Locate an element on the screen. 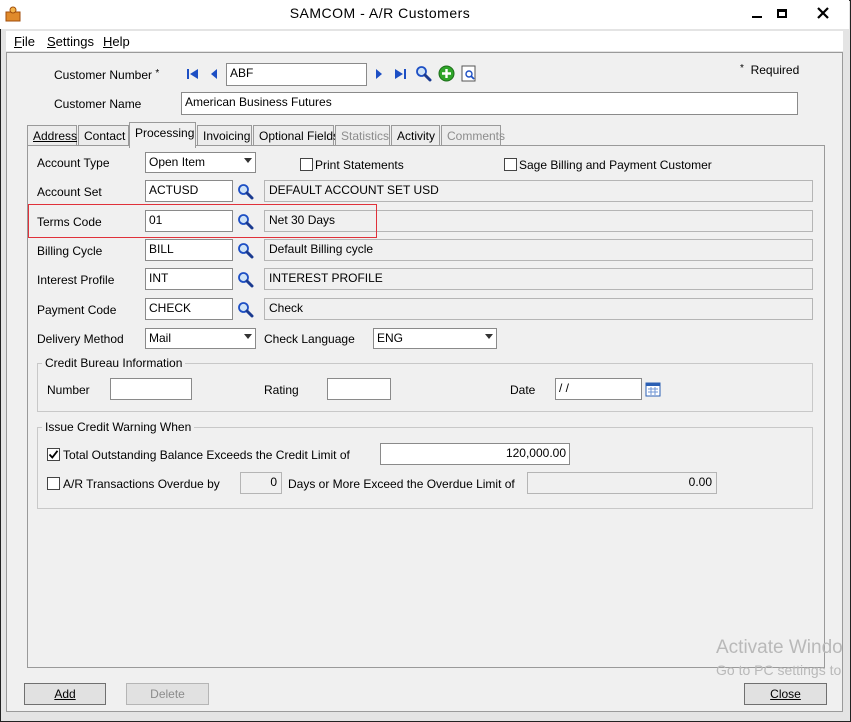  customer-name-input: American Business Futures is located at coordinates (489, 103).